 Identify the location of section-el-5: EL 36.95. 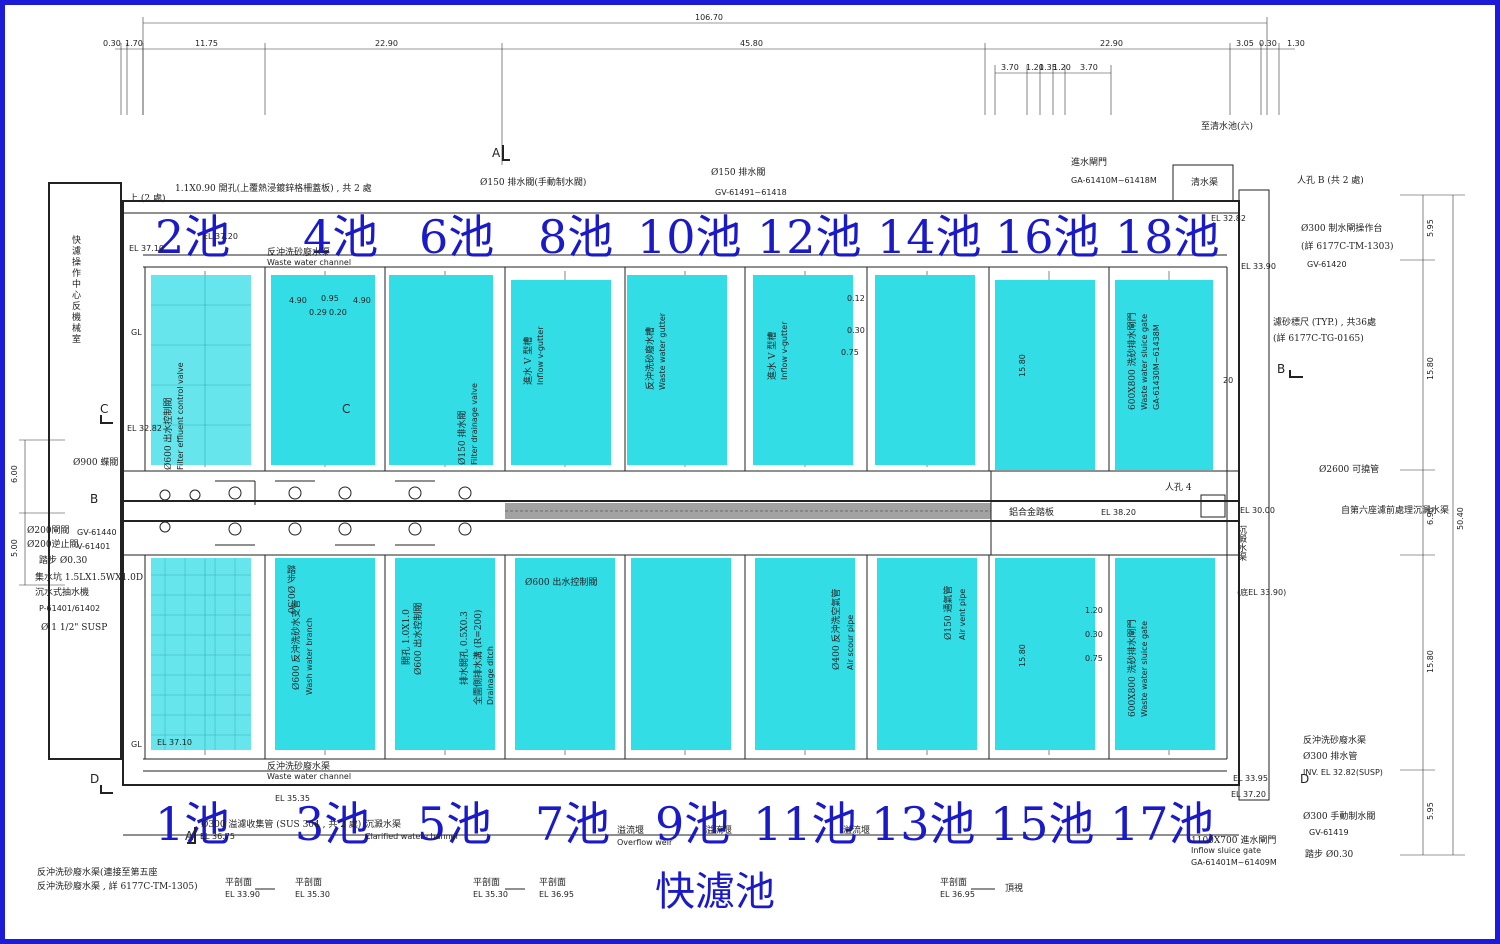
(957, 894).